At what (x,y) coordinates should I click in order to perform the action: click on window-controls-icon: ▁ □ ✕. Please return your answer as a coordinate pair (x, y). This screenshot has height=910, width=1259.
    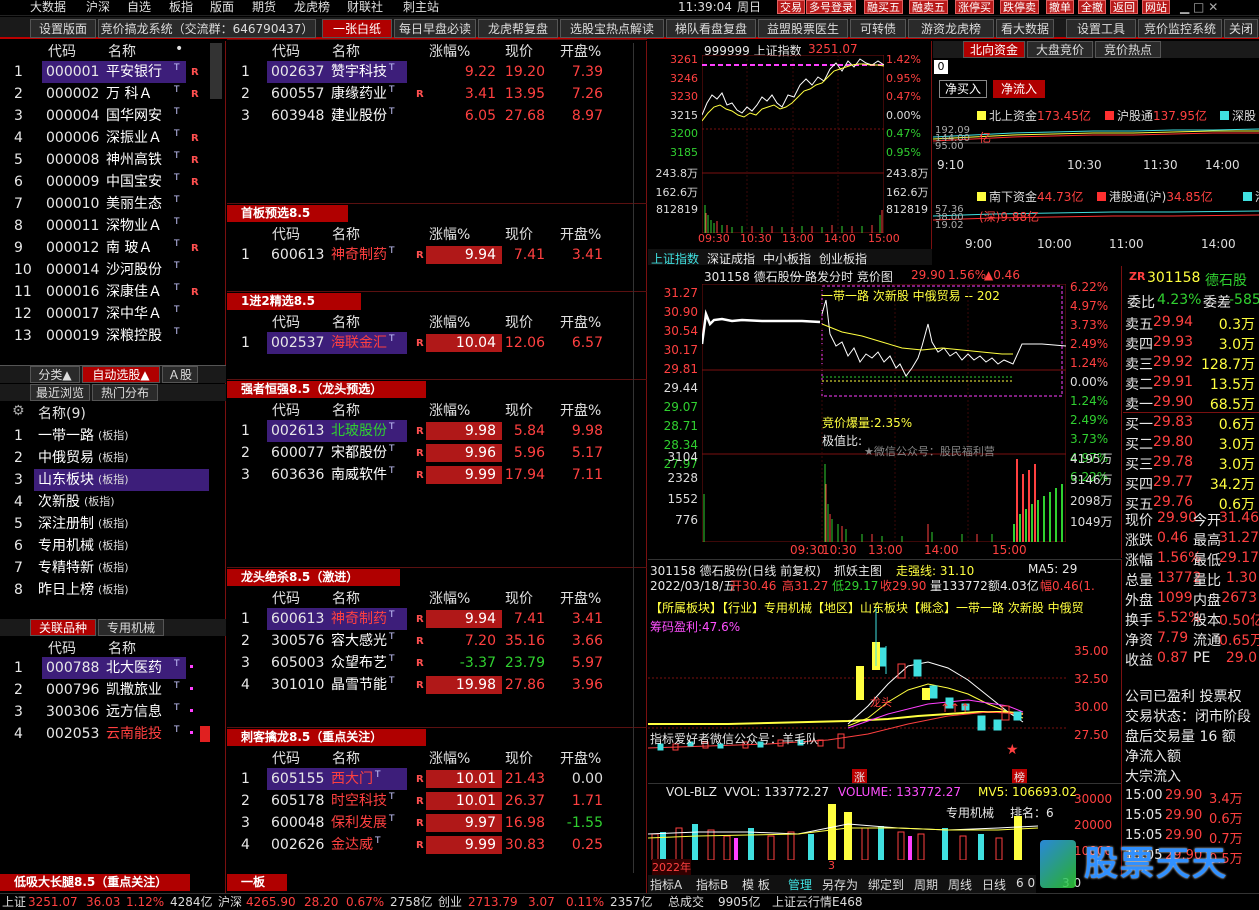
    Looking at the image, I should click on (1199, 7).